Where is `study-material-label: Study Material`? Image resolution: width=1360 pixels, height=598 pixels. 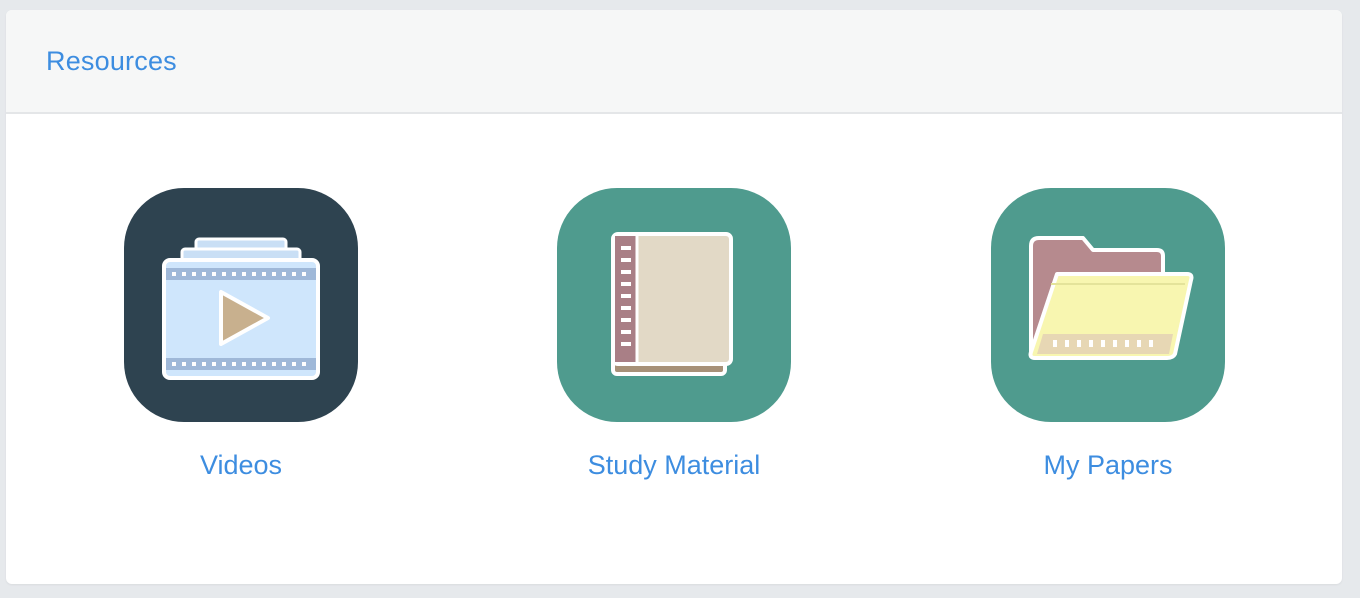 study-material-label: Study Material is located at coordinates (674, 465).